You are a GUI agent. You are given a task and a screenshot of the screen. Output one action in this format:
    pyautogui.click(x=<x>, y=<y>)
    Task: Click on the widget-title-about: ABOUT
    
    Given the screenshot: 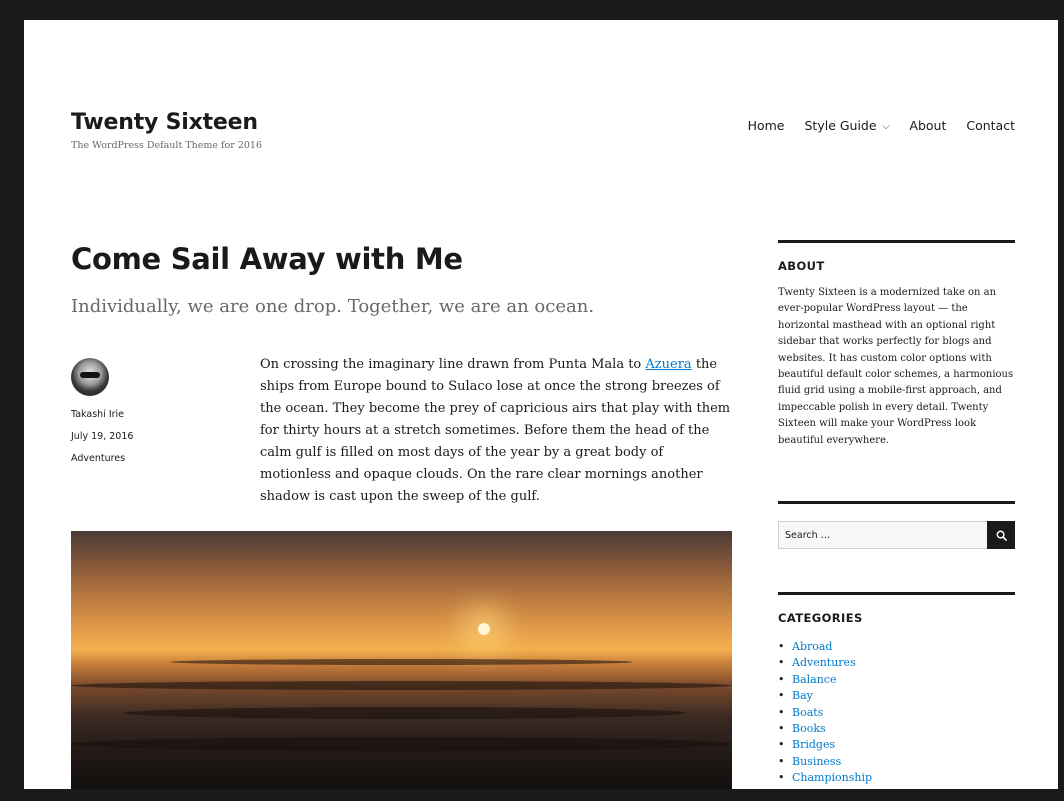 What is the action you would take?
    pyautogui.click(x=801, y=266)
    